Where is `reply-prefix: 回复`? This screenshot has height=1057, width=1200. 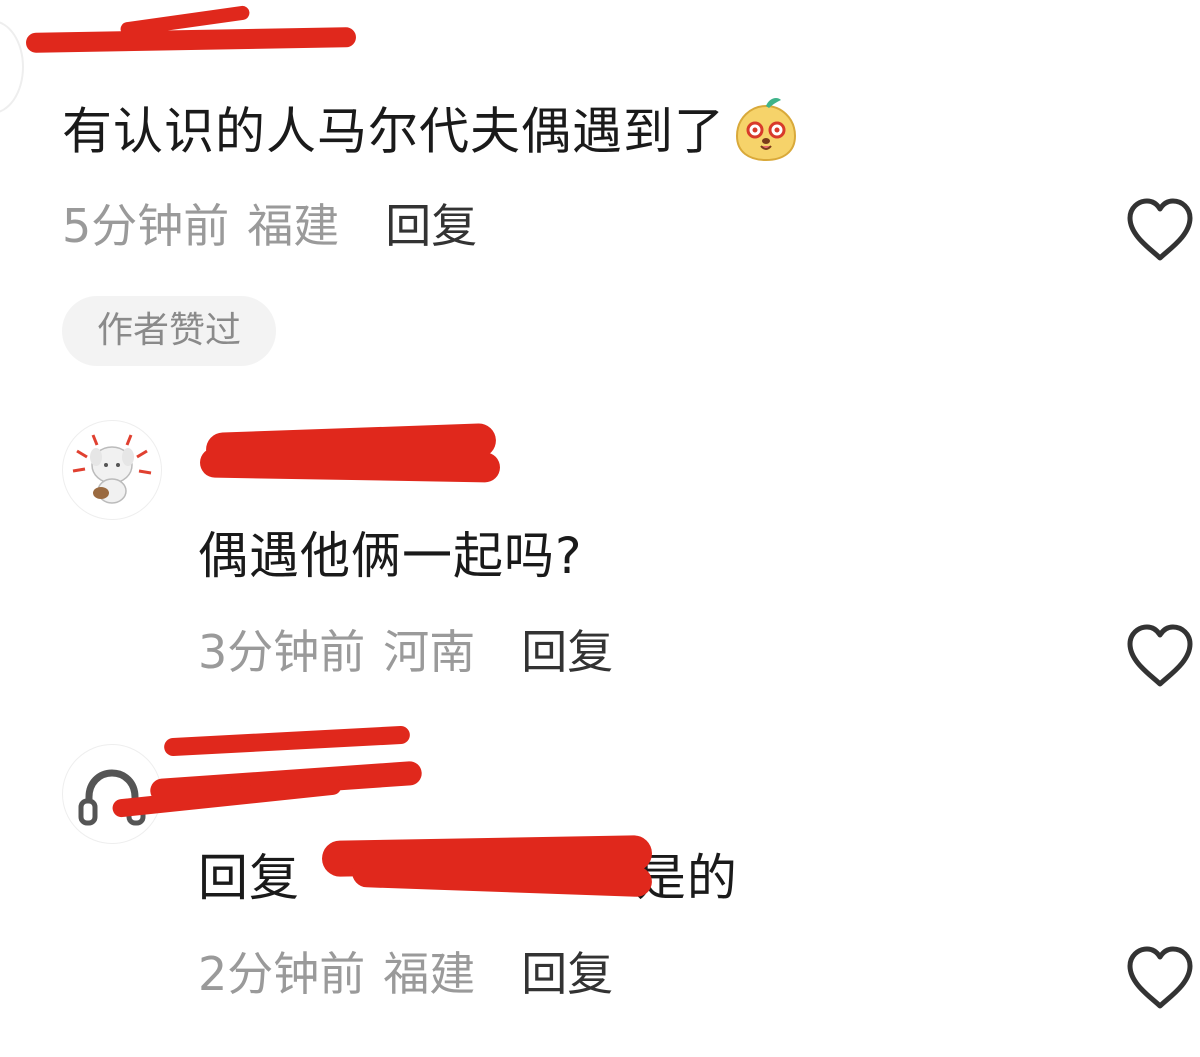 reply-prefix: 回复 is located at coordinates (249, 878).